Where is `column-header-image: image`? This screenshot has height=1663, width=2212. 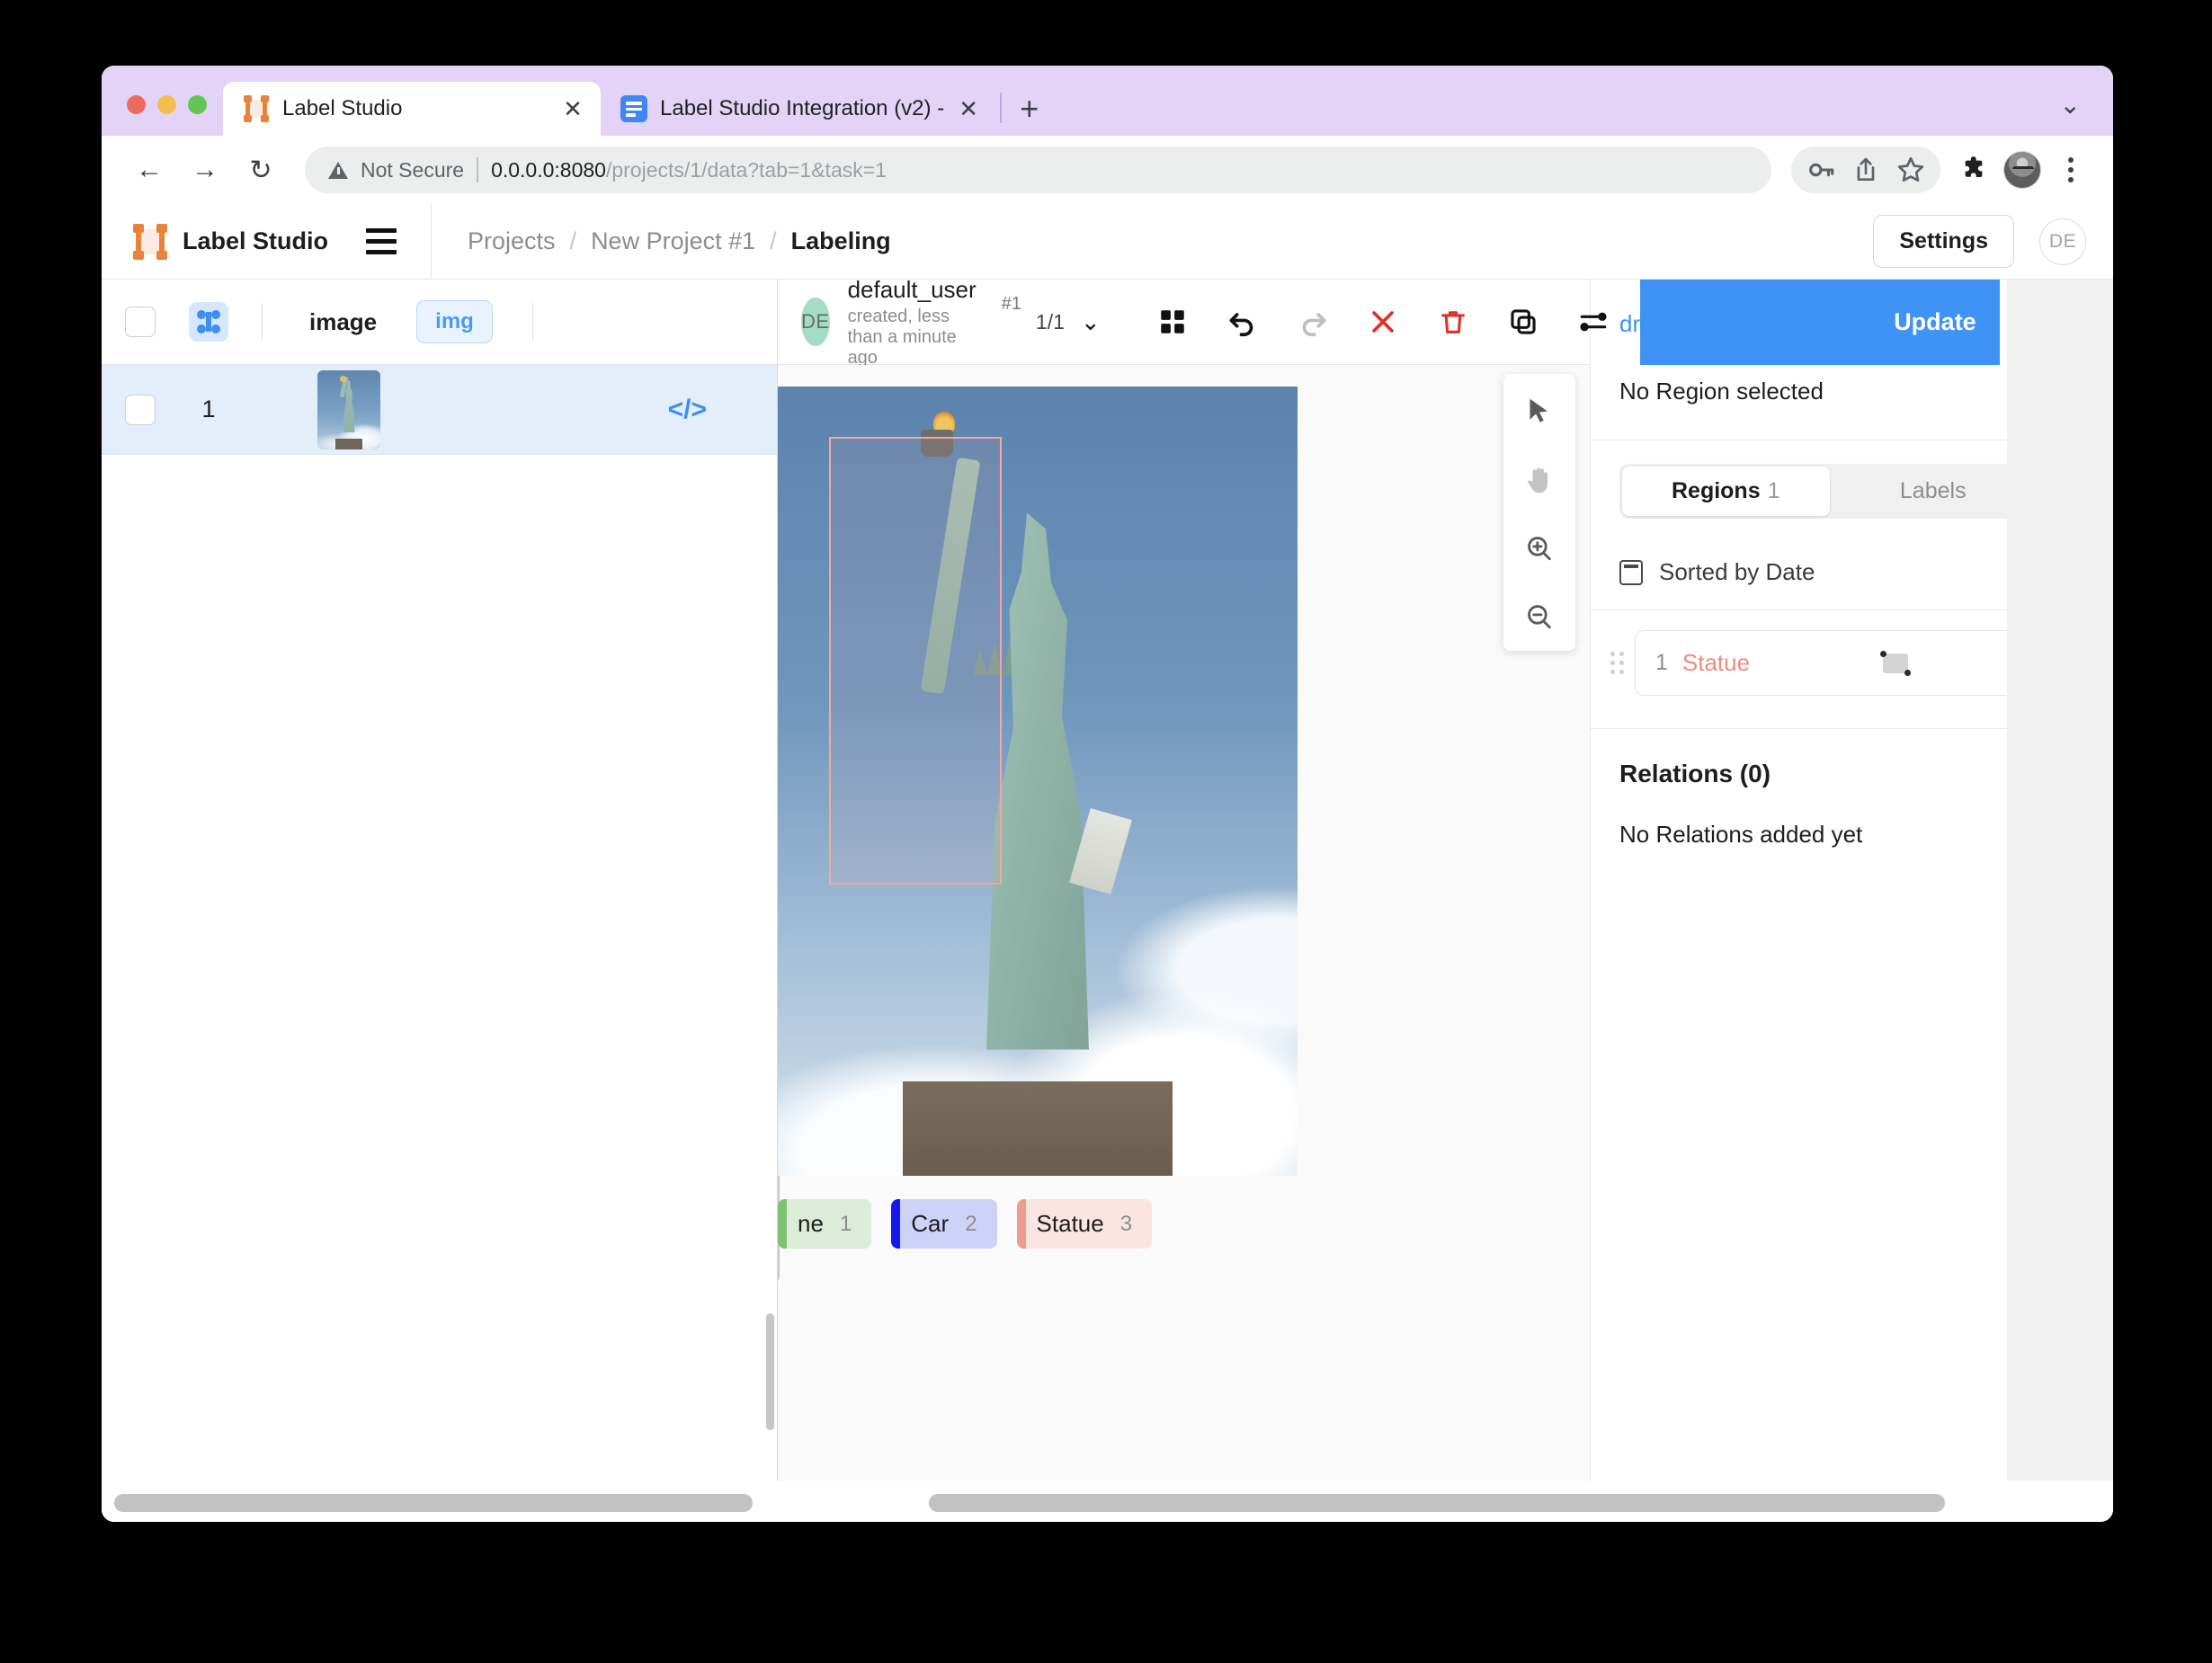
column-header-image: image is located at coordinates (343, 322).